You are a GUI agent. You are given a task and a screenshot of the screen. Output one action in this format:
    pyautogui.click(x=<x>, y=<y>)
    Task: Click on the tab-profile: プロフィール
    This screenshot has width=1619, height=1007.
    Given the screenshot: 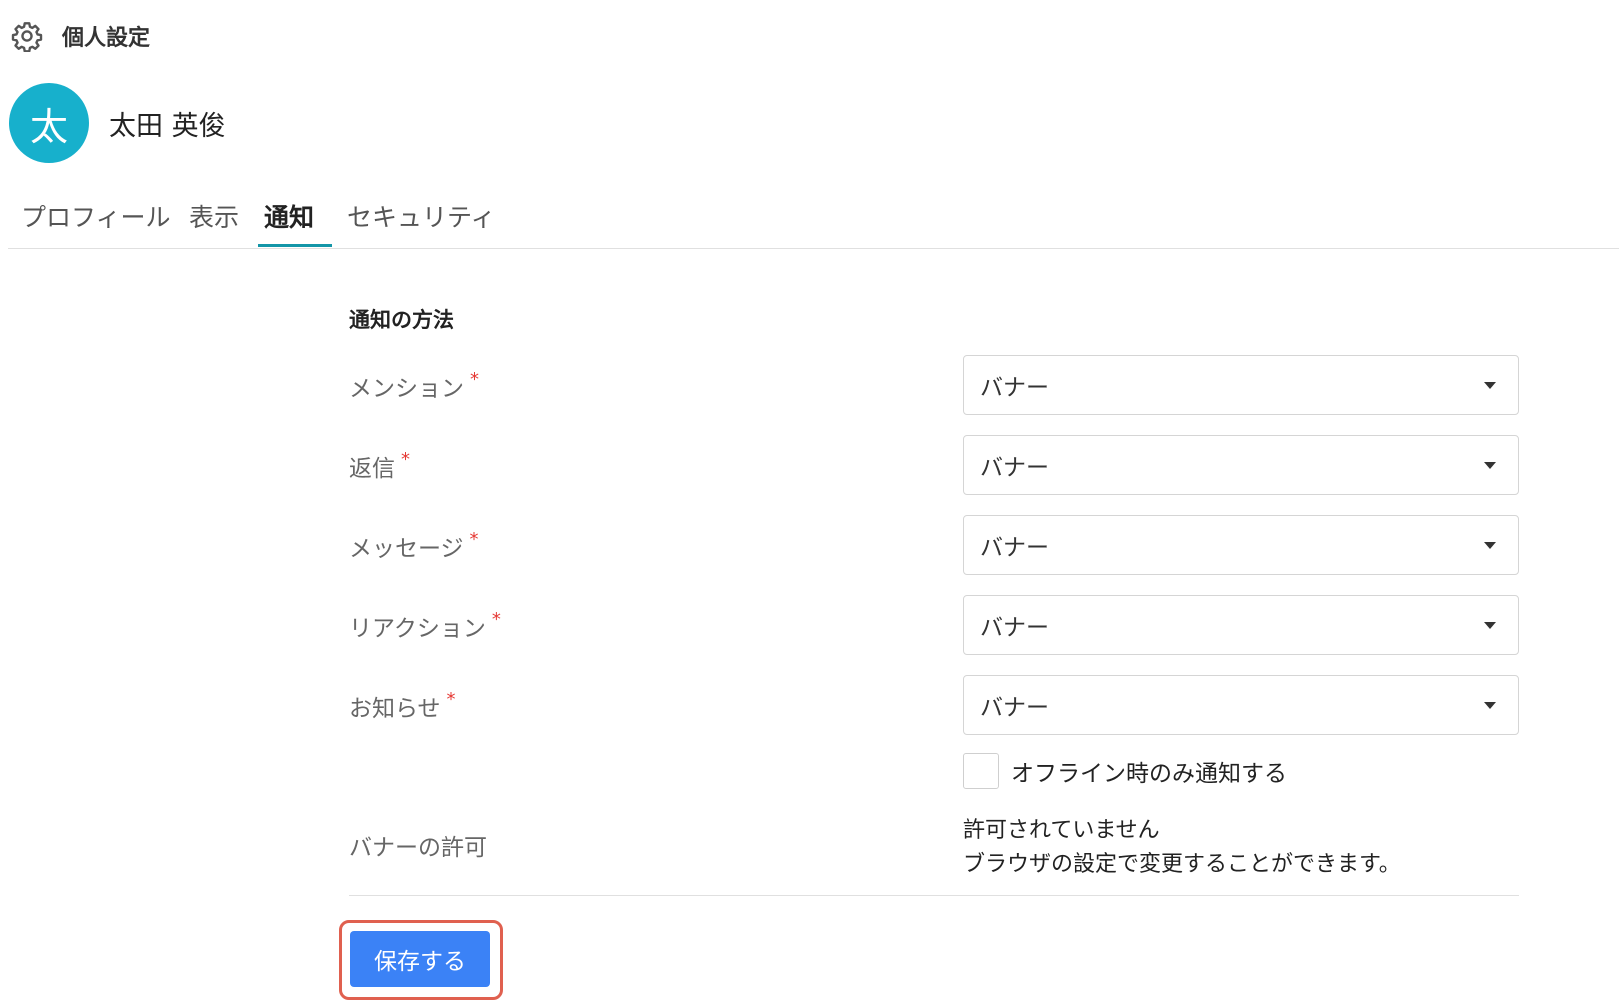 What is the action you would take?
    pyautogui.click(x=96, y=216)
    